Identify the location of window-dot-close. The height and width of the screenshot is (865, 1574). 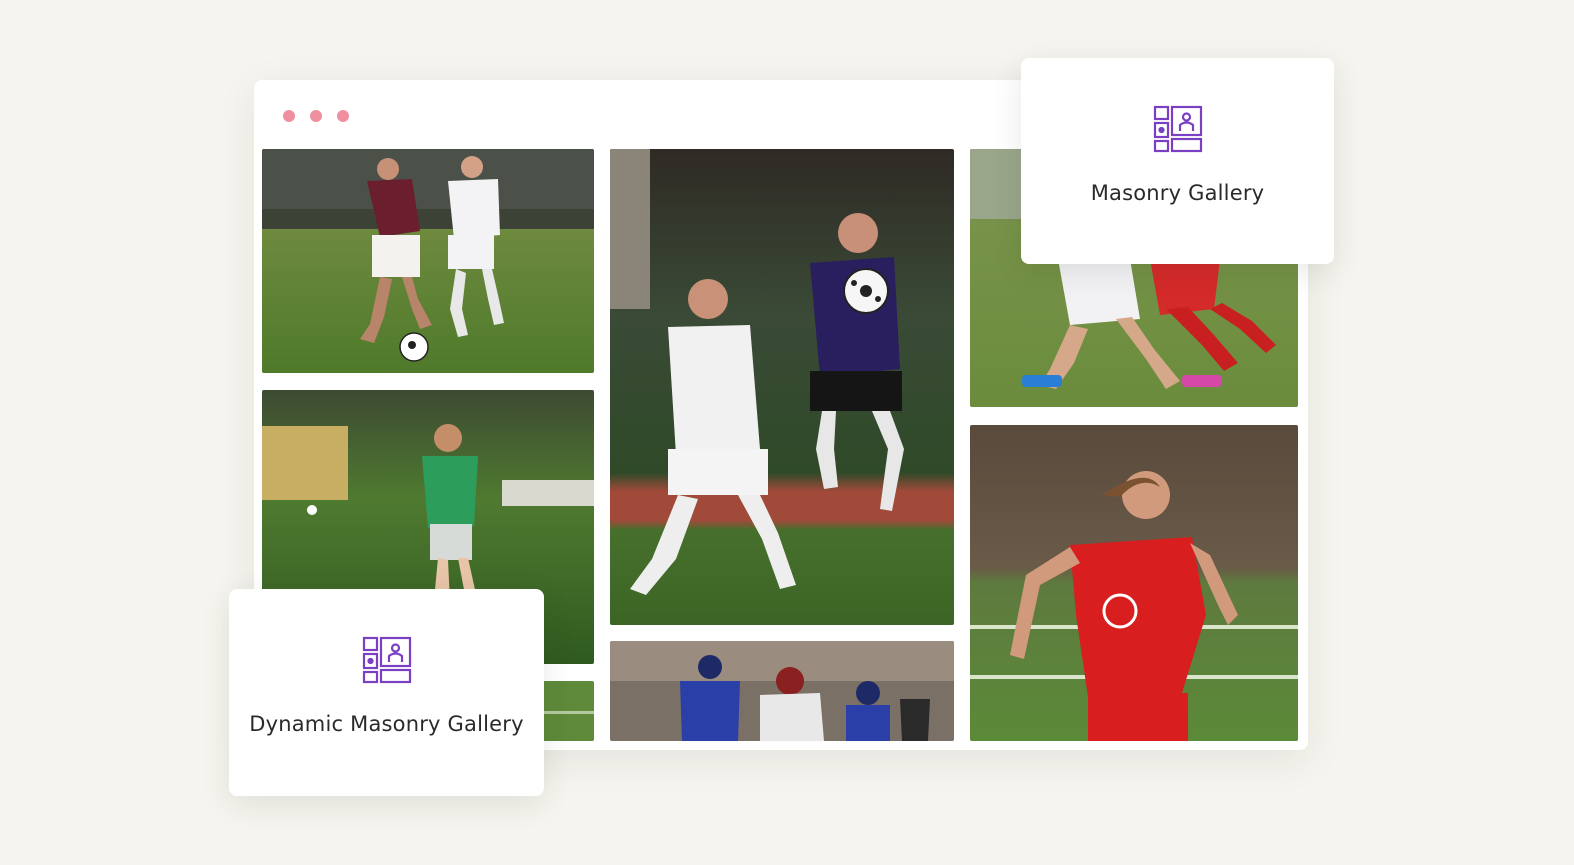
(289, 116).